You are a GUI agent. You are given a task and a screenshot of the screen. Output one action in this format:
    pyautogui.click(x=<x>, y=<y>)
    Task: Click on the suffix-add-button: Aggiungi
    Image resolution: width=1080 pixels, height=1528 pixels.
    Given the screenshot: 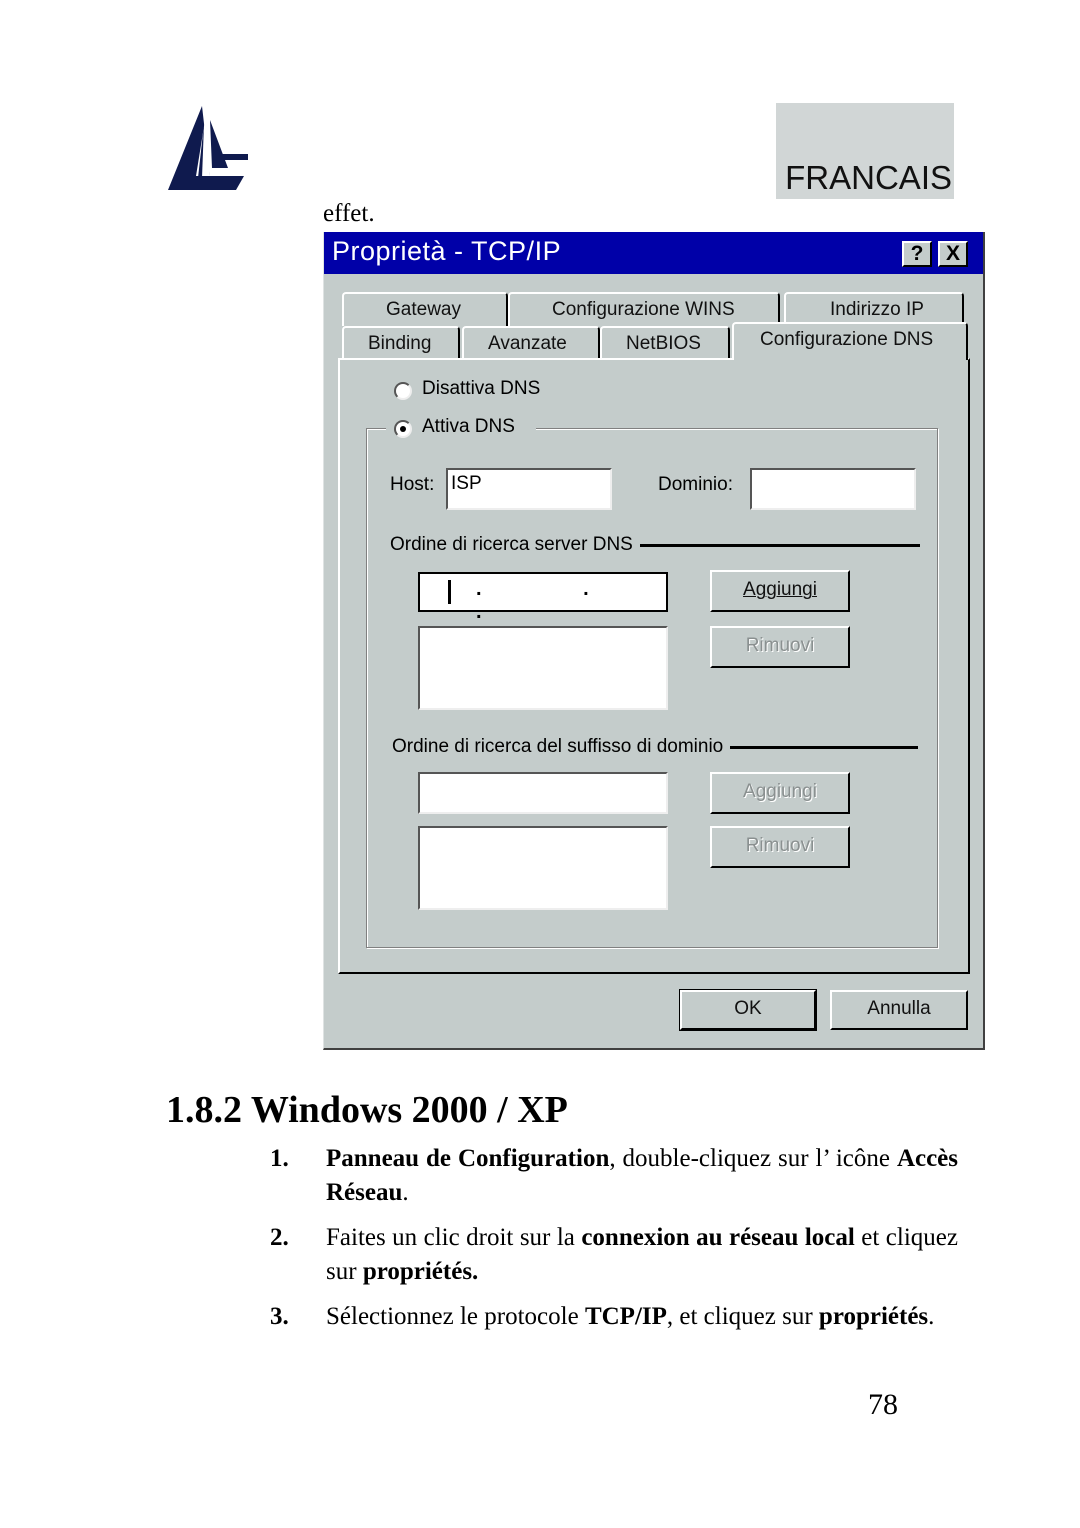 What is the action you would take?
    pyautogui.click(x=780, y=793)
    